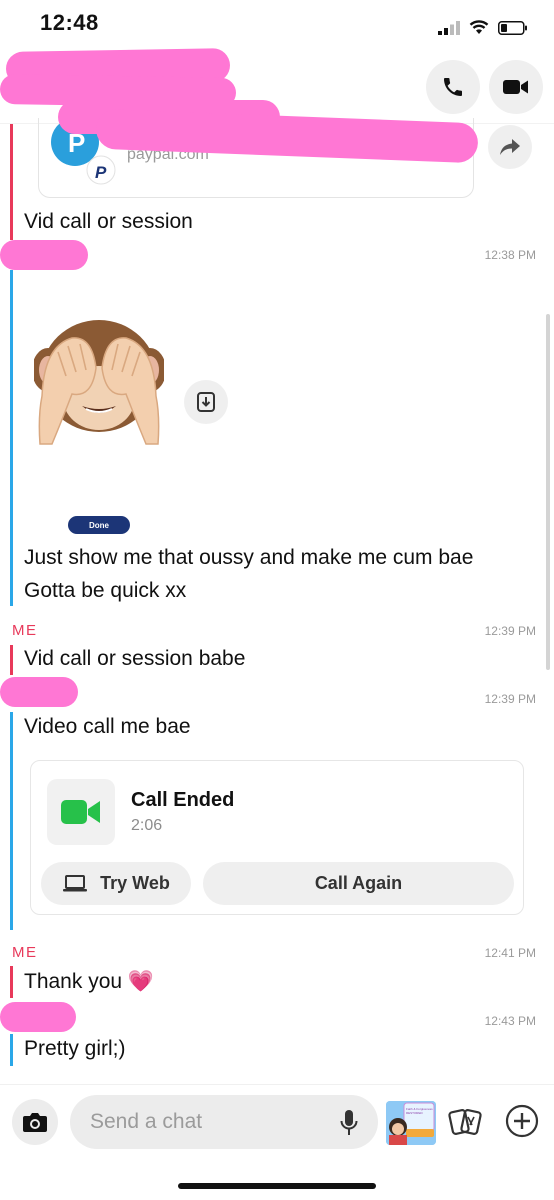 The height and width of the screenshot is (1200, 554). Describe the element at coordinates (512, 27) in the screenshot. I see `battery-icon` at that location.